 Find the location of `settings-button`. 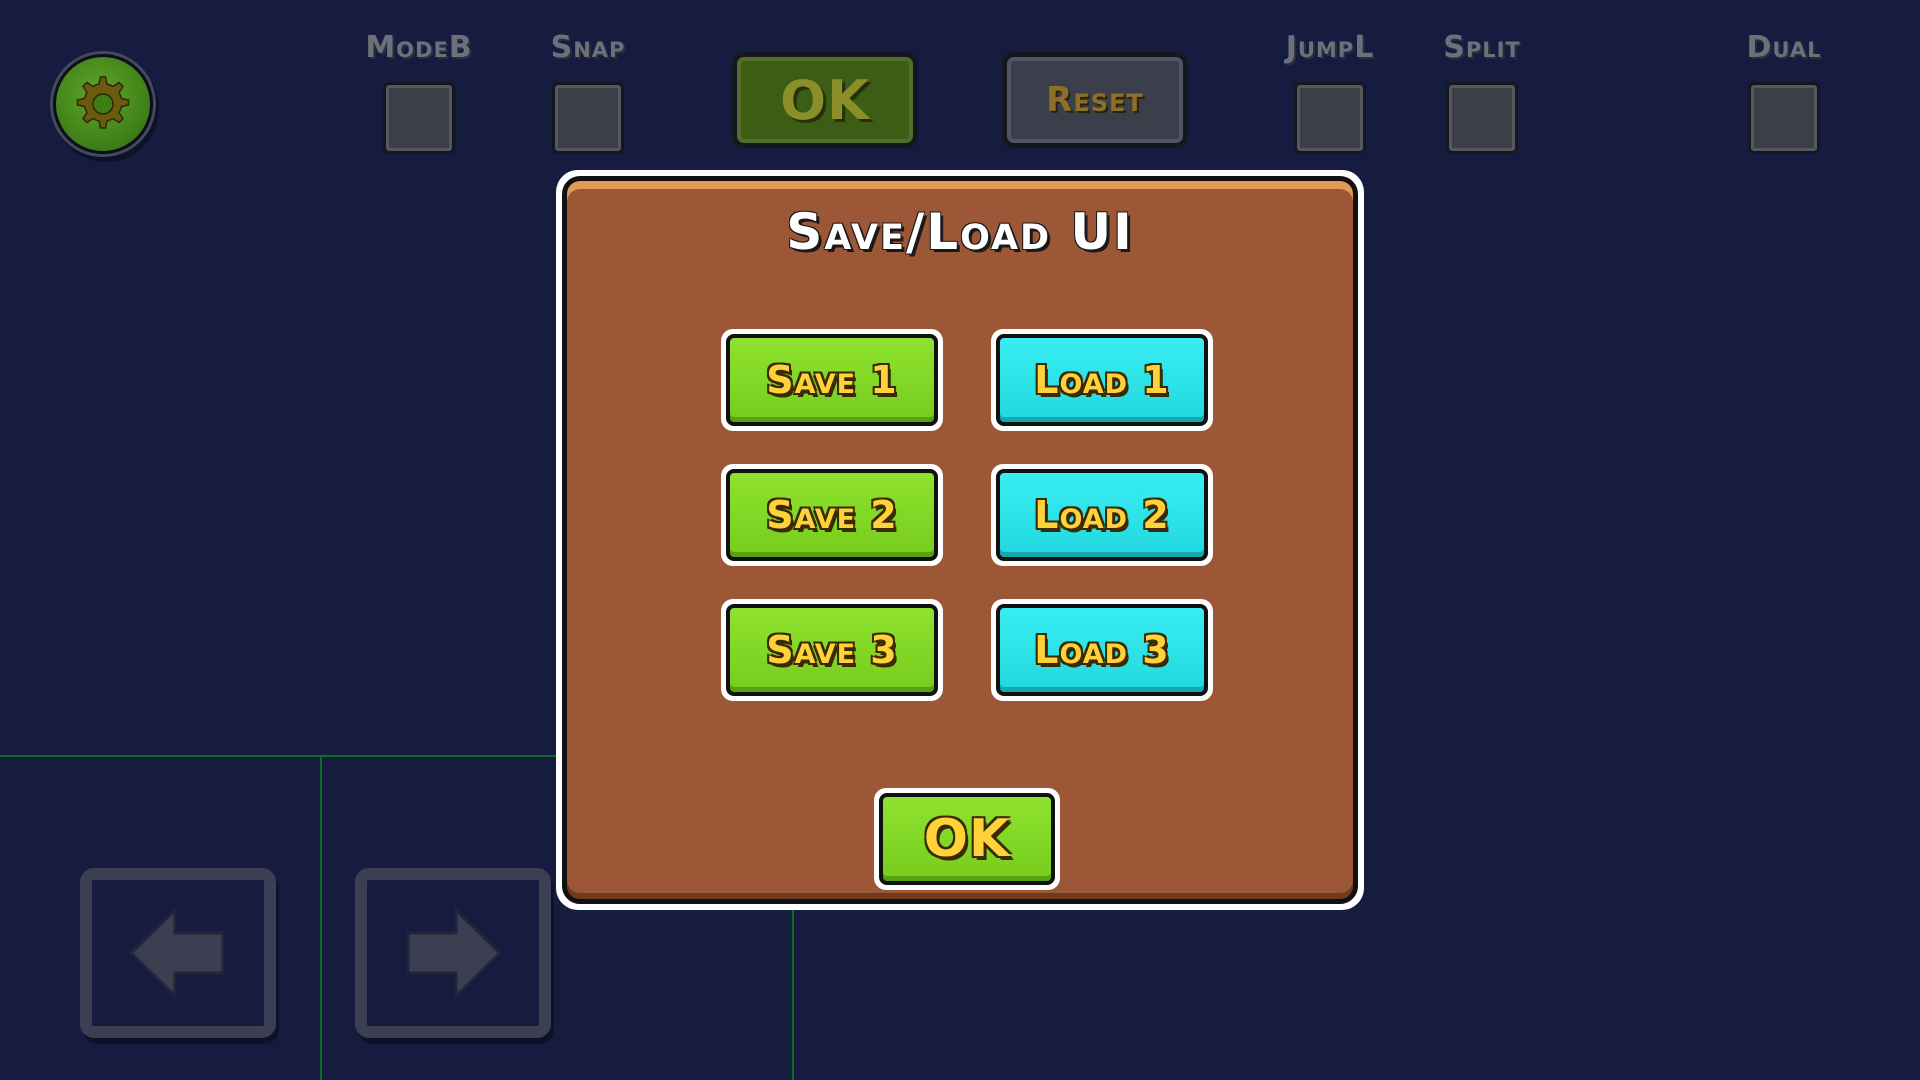

settings-button is located at coordinates (103, 104).